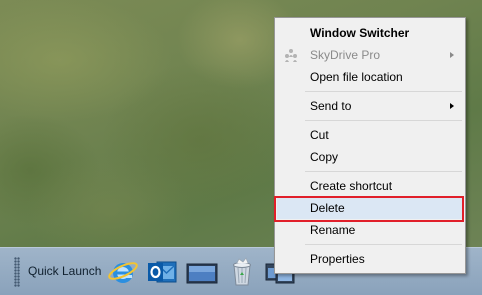  I want to click on toolbar-grip, so click(17, 272).